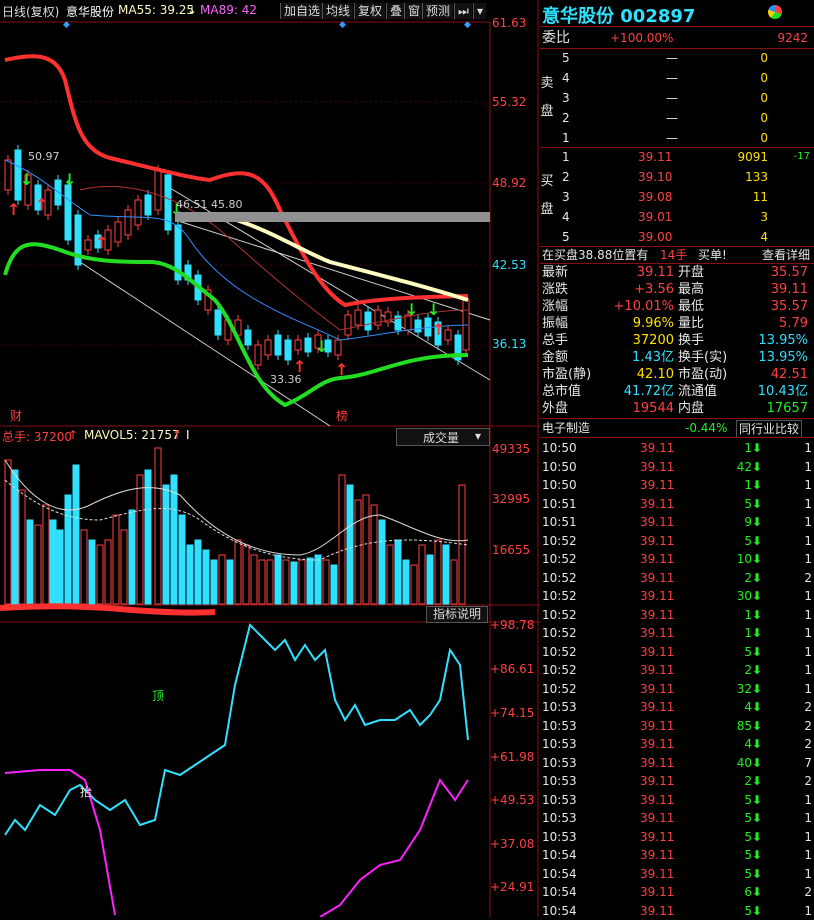 The height and width of the screenshot is (920, 814). Describe the element at coordinates (512, 887) in the screenshot. I see `indicator-axis-label: +24.91` at that location.